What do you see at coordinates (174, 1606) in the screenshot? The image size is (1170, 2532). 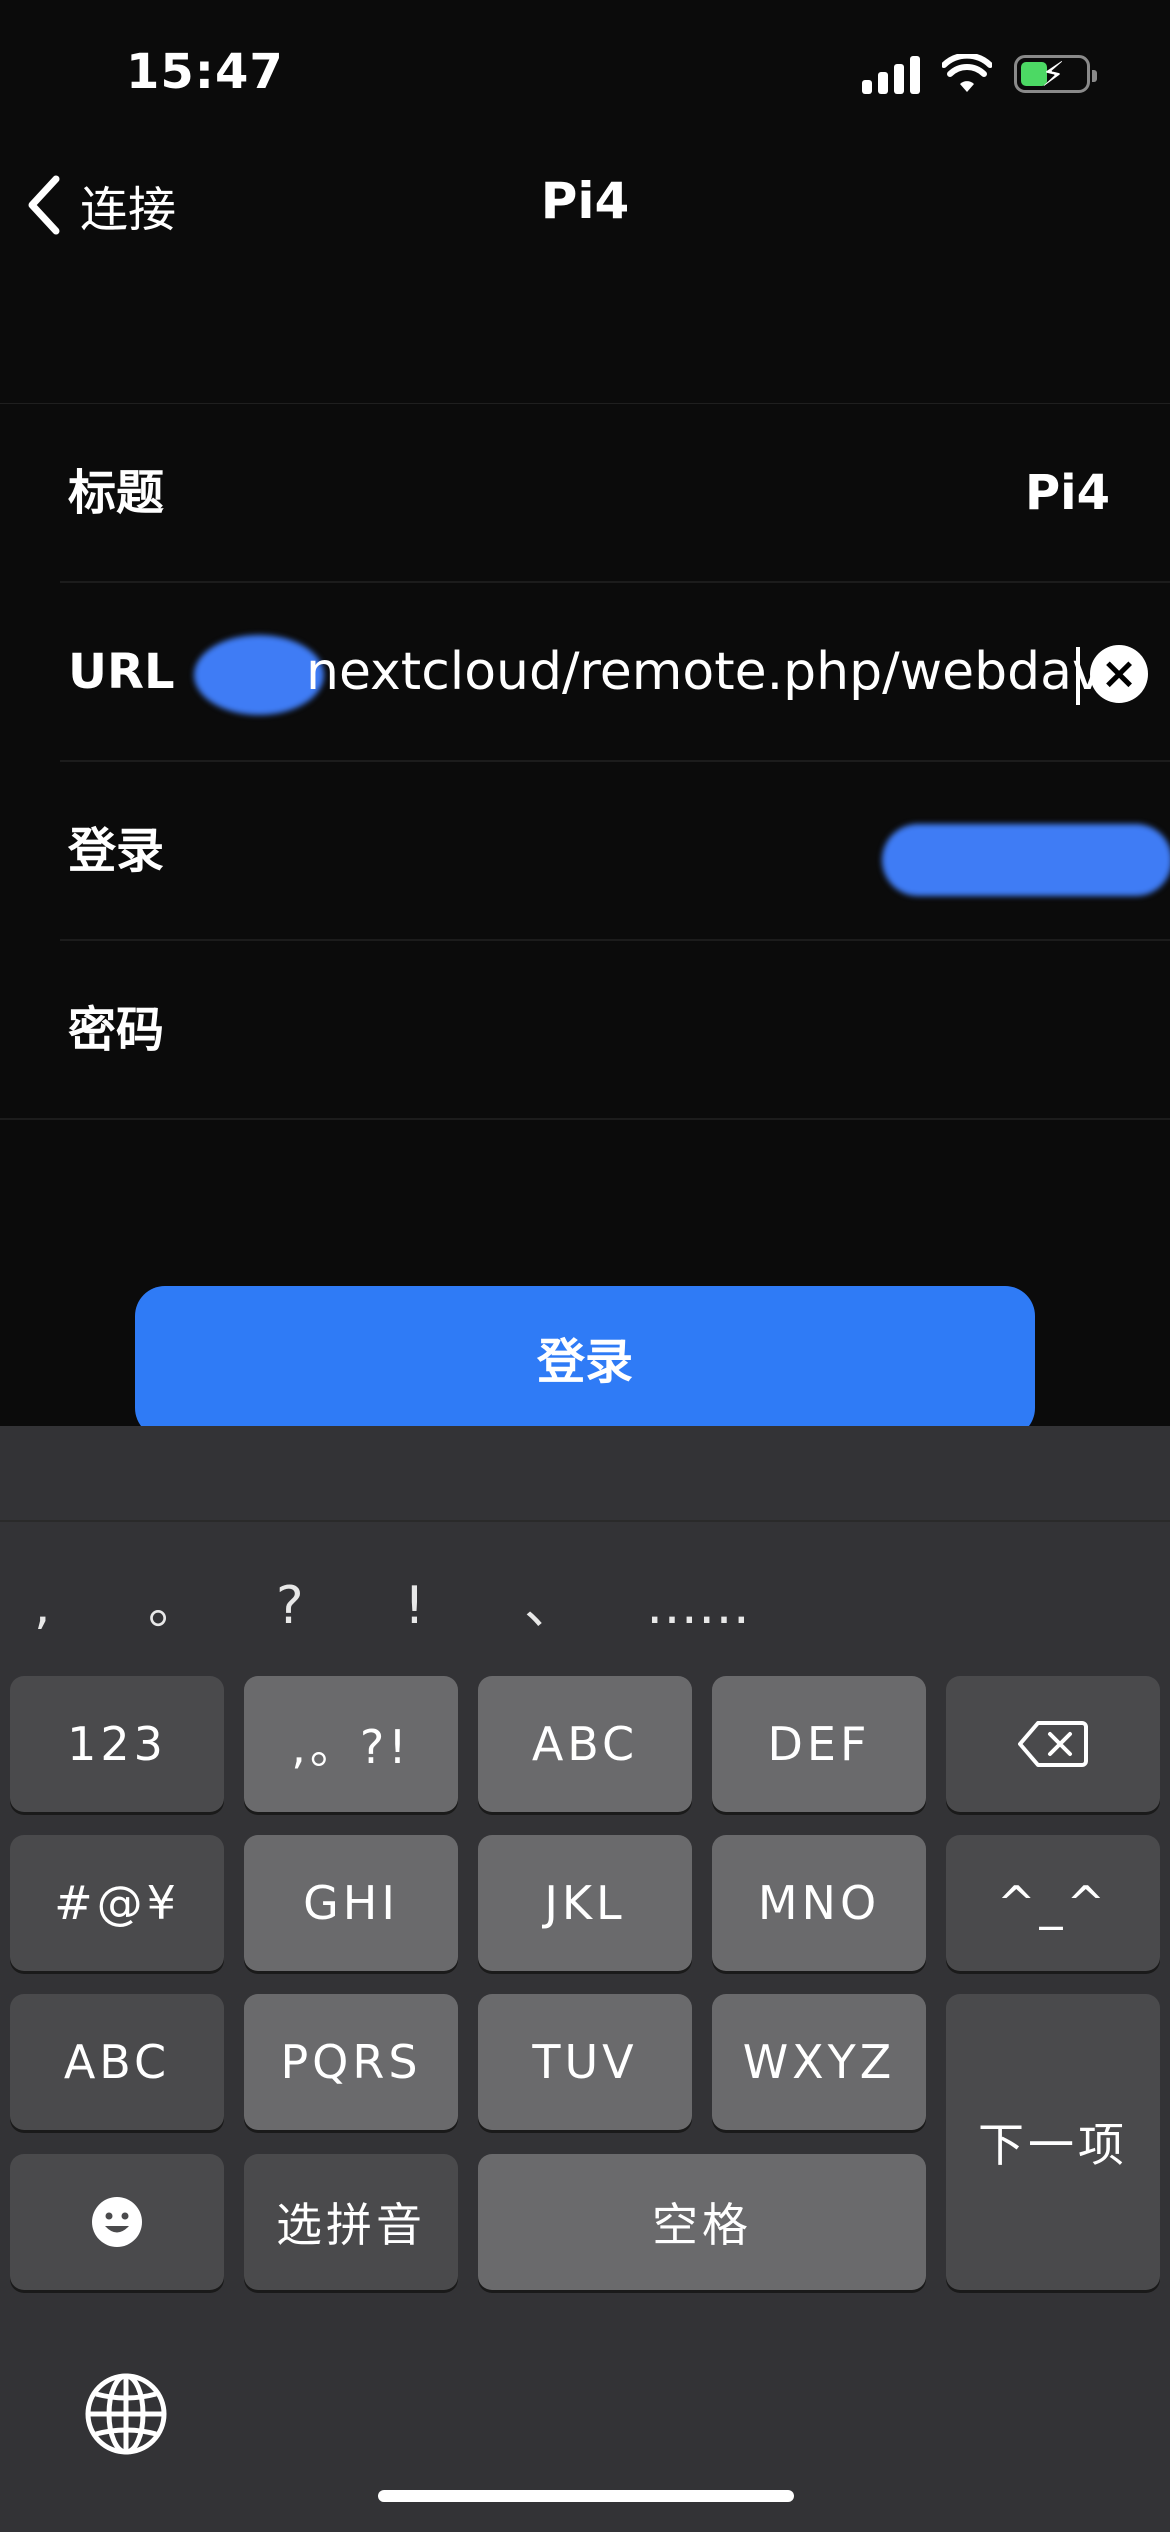 I see `punct-period: 。` at bounding box center [174, 1606].